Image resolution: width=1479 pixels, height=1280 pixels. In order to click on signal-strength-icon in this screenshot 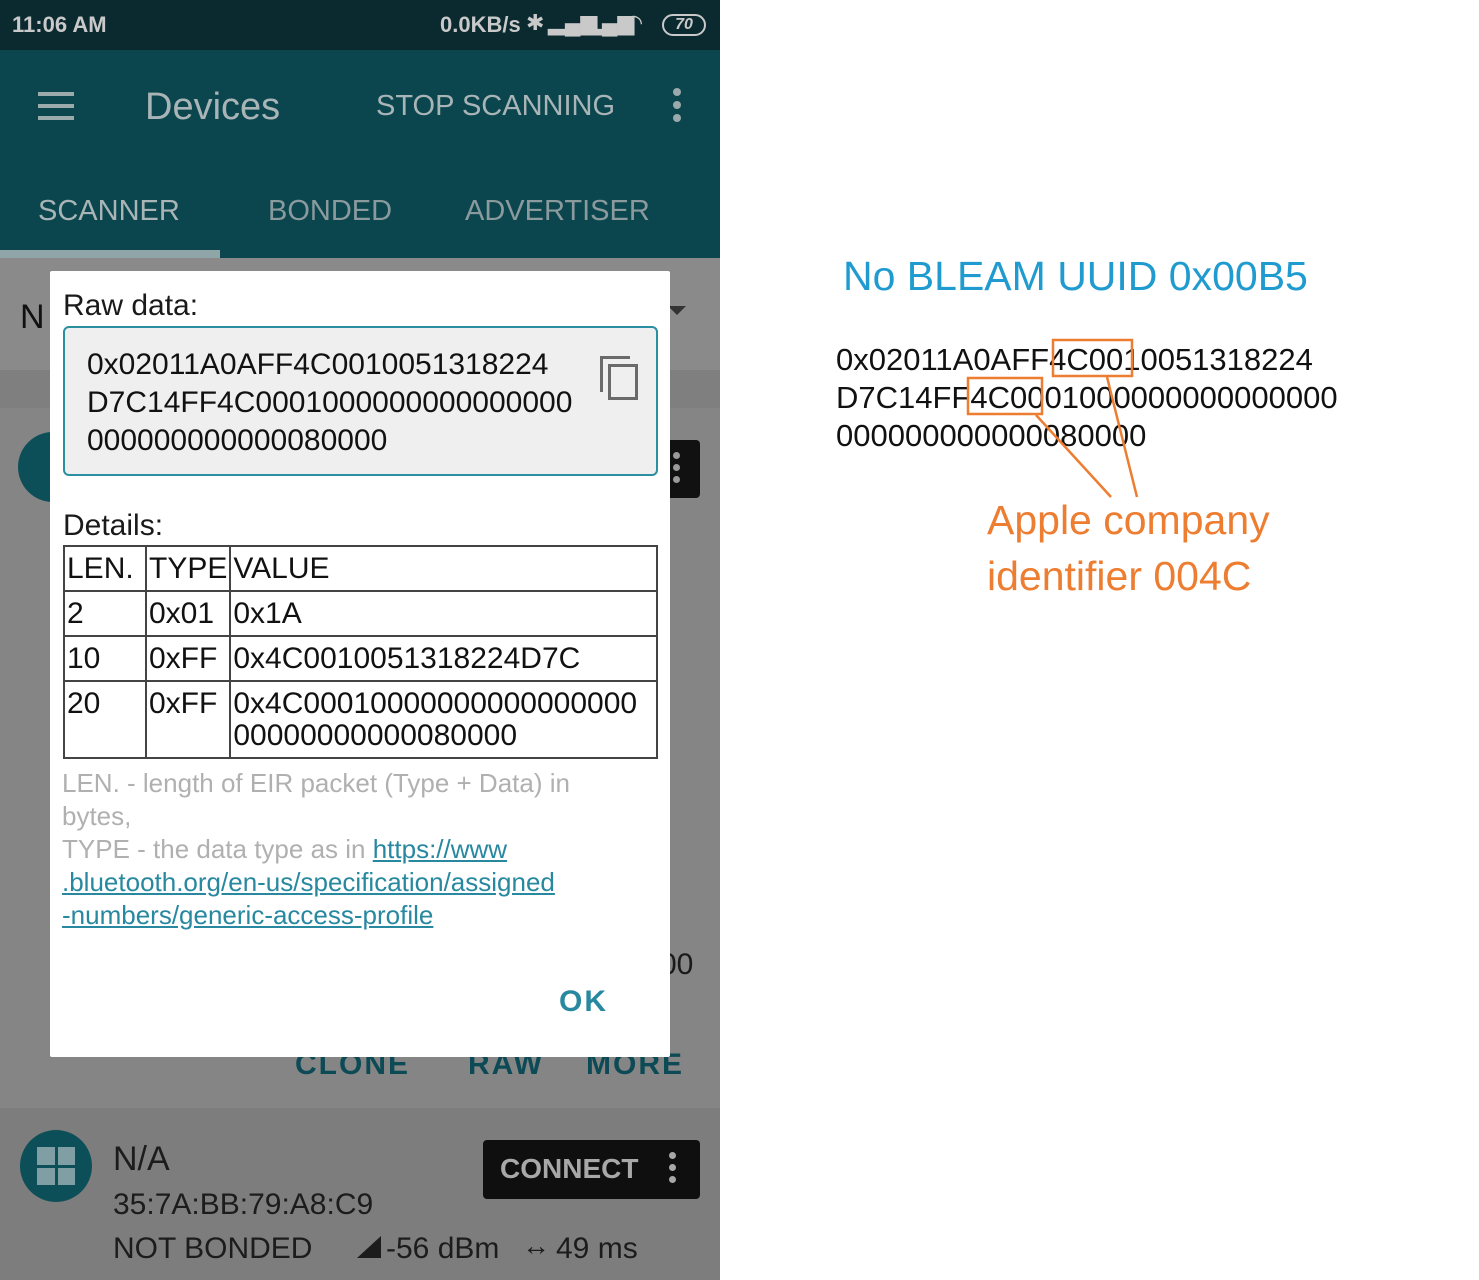, I will do `click(369, 1247)`.